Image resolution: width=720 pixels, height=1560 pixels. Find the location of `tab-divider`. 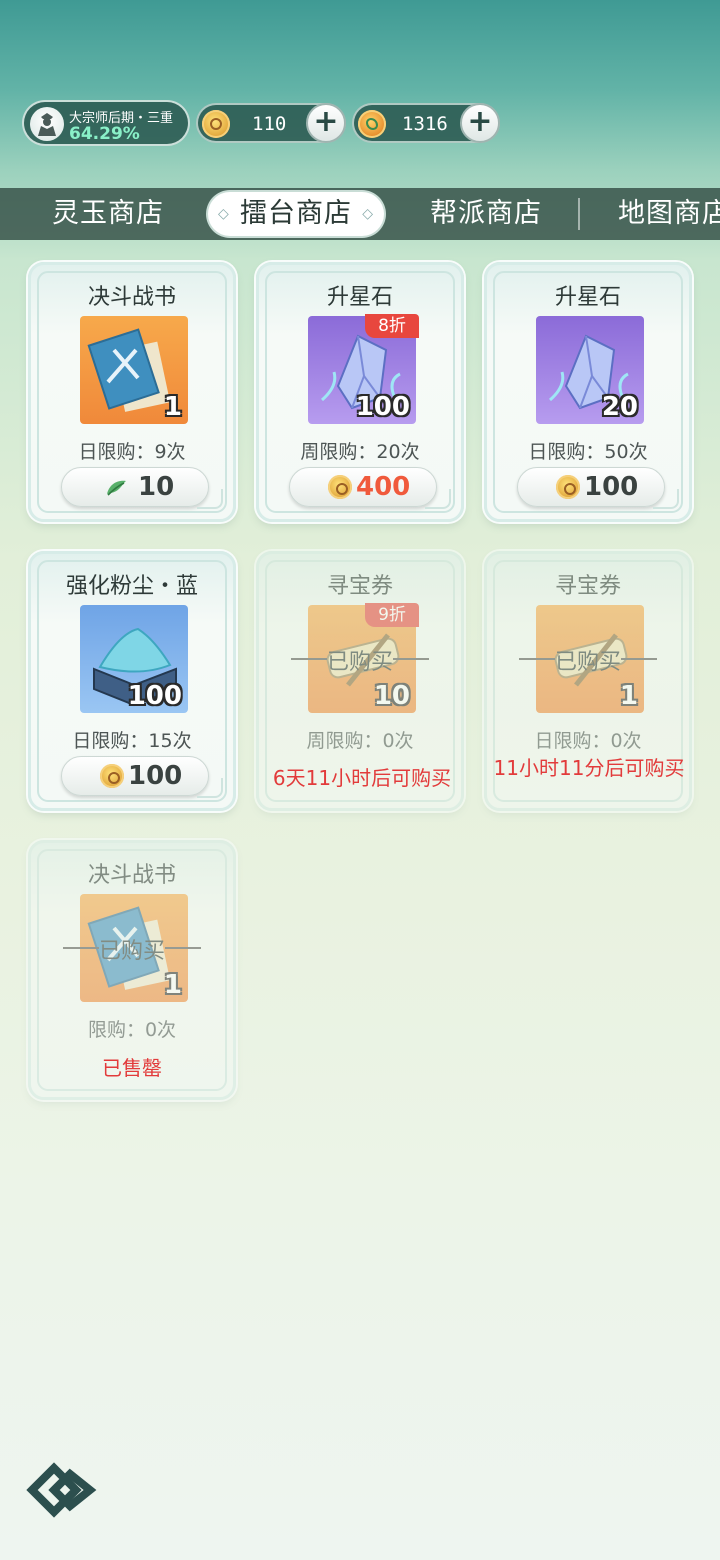

tab-divider is located at coordinates (579, 214).